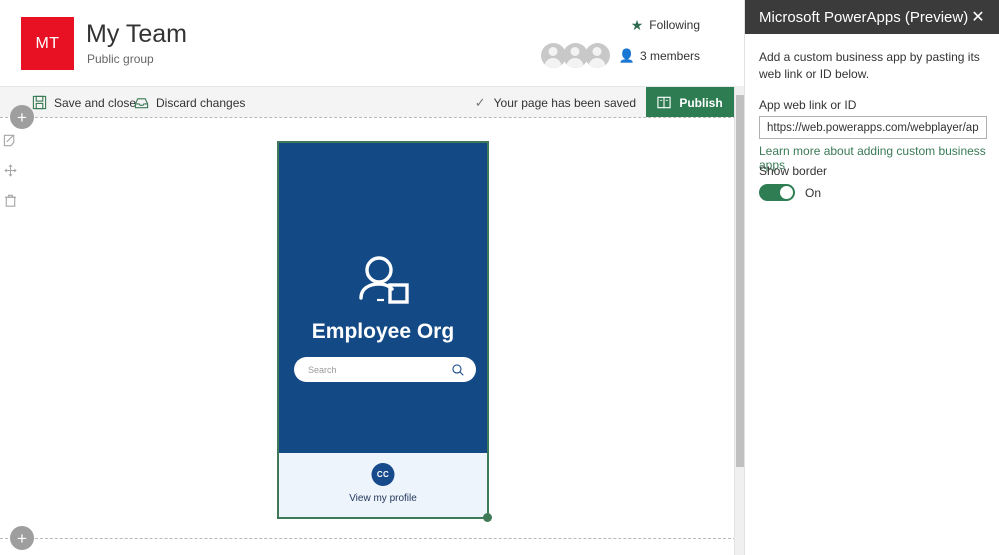 Image resolution: width=999 pixels, height=555 pixels. Describe the element at coordinates (136, 34) in the screenshot. I see `site-title: My Team` at that location.